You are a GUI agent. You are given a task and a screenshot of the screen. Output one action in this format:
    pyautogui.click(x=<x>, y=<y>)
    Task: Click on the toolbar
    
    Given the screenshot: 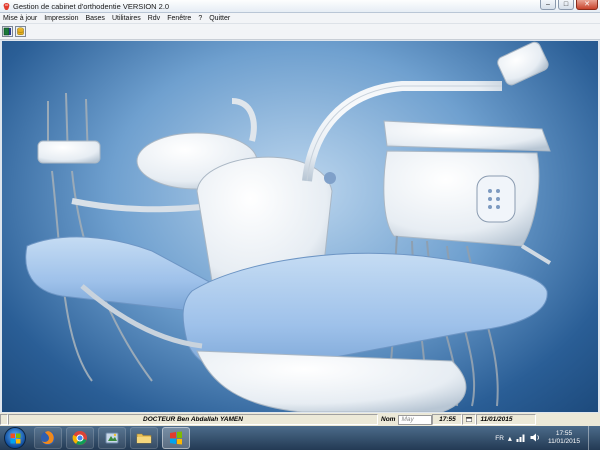 What is the action you would take?
    pyautogui.click(x=300, y=32)
    